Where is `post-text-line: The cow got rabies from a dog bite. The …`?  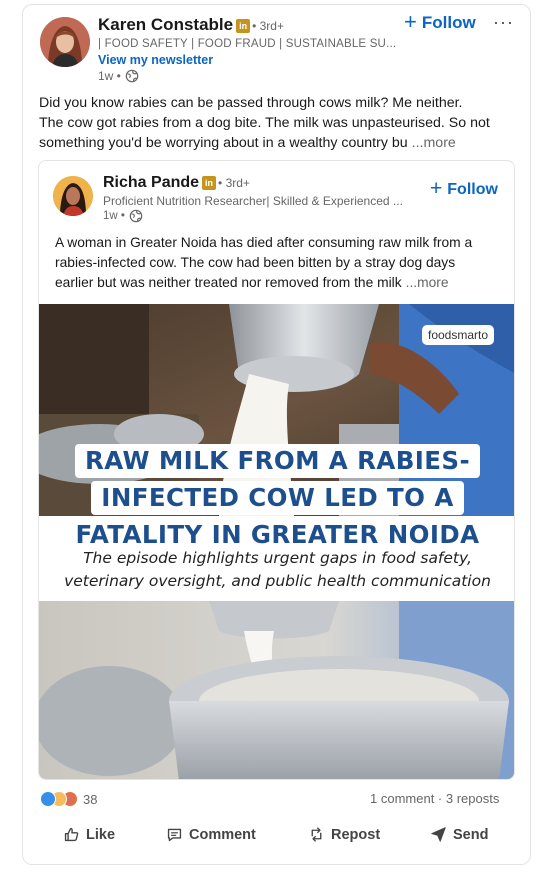 post-text-line: The cow got rabies from a dog bite. The … is located at coordinates (264, 123).